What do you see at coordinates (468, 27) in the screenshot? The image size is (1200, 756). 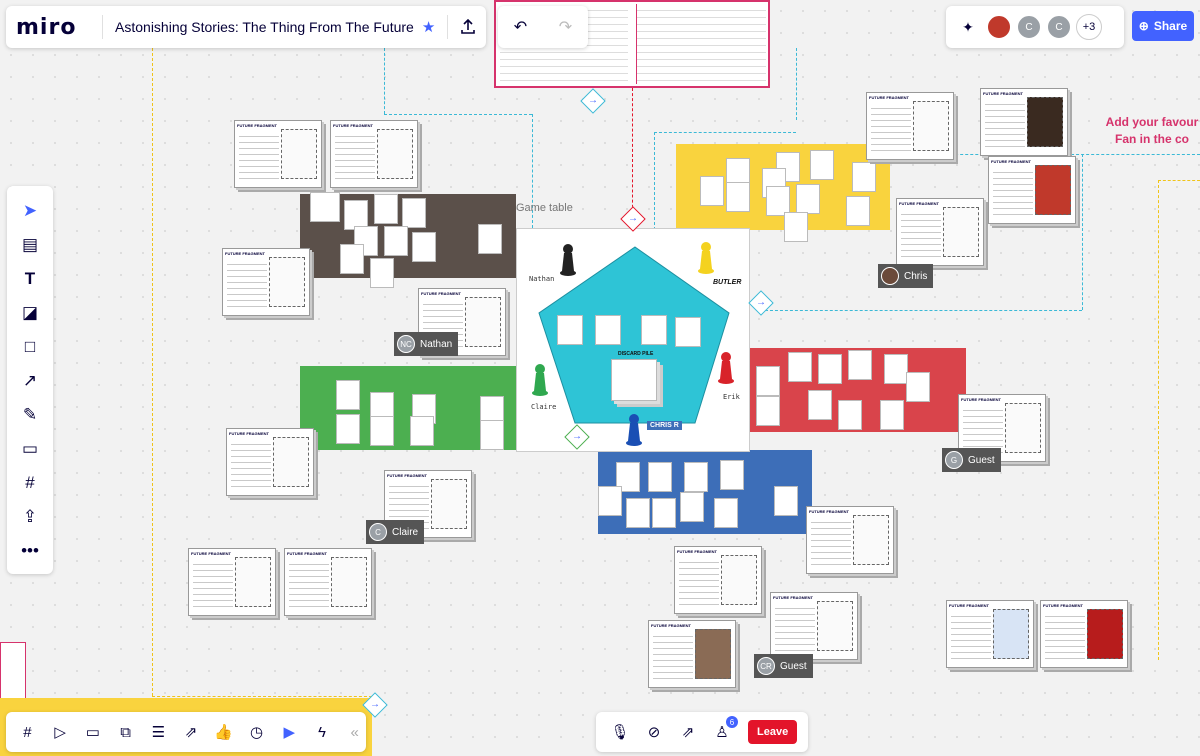 I see `upload-icon` at bounding box center [468, 27].